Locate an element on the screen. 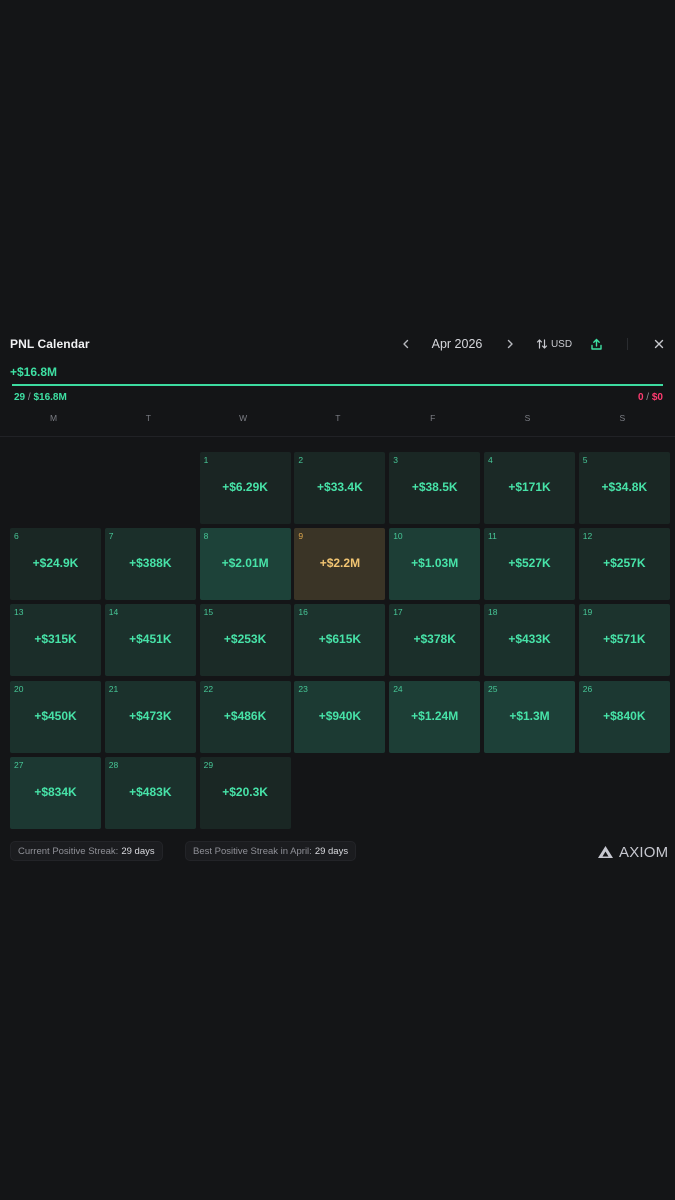 Image resolution: width=675 pixels, height=1200 pixels. day-pnl-value: +$615K is located at coordinates (340, 639).